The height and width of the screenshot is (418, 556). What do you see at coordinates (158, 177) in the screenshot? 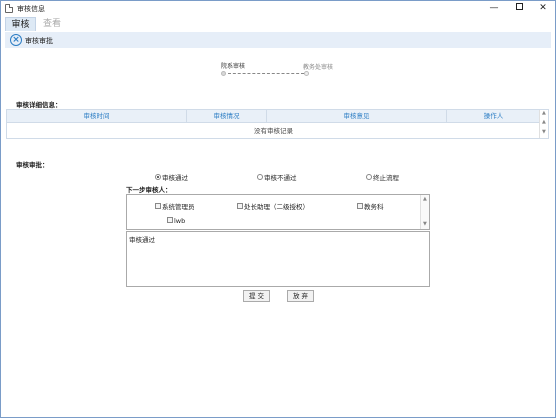
I see `radio-selected-icon` at bounding box center [158, 177].